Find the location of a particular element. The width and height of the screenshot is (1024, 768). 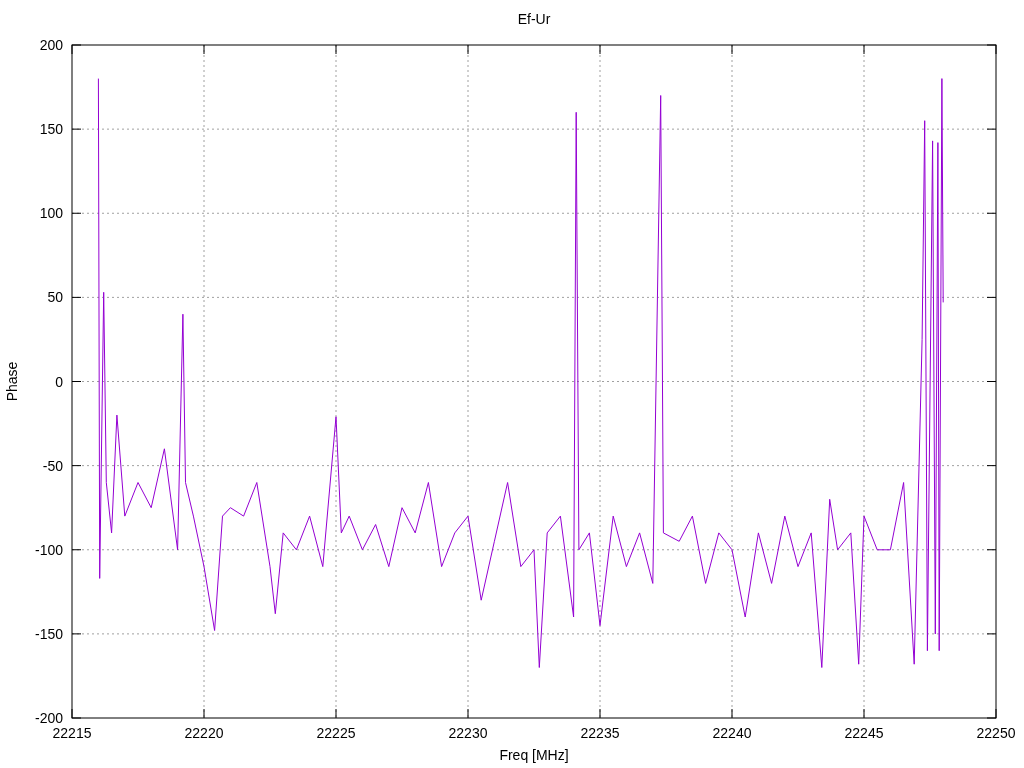

x-tick-label: 22240 is located at coordinates (732, 733).